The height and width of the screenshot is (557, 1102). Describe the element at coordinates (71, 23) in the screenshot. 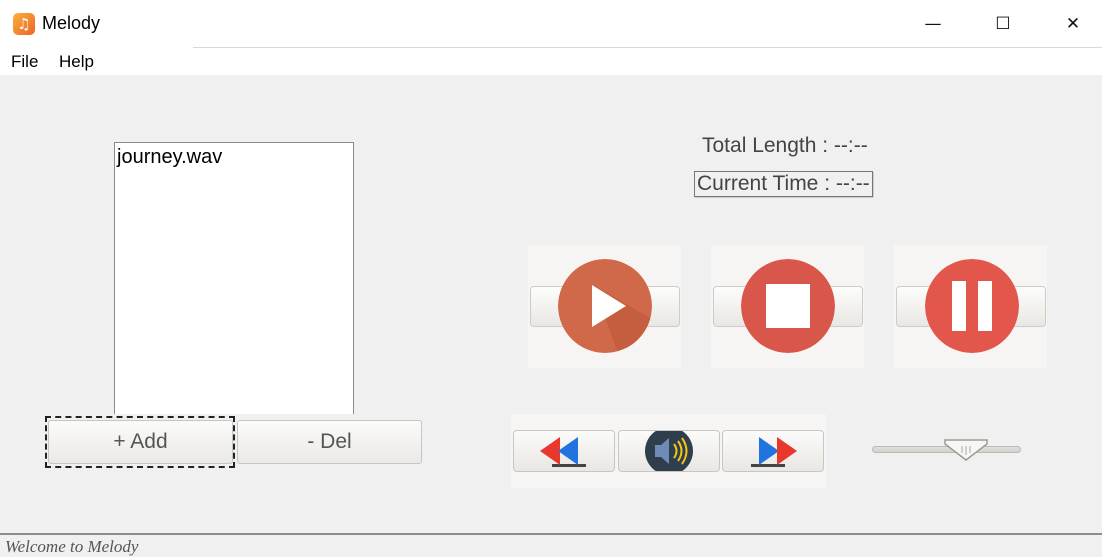

I see `window-title: Melody` at that location.